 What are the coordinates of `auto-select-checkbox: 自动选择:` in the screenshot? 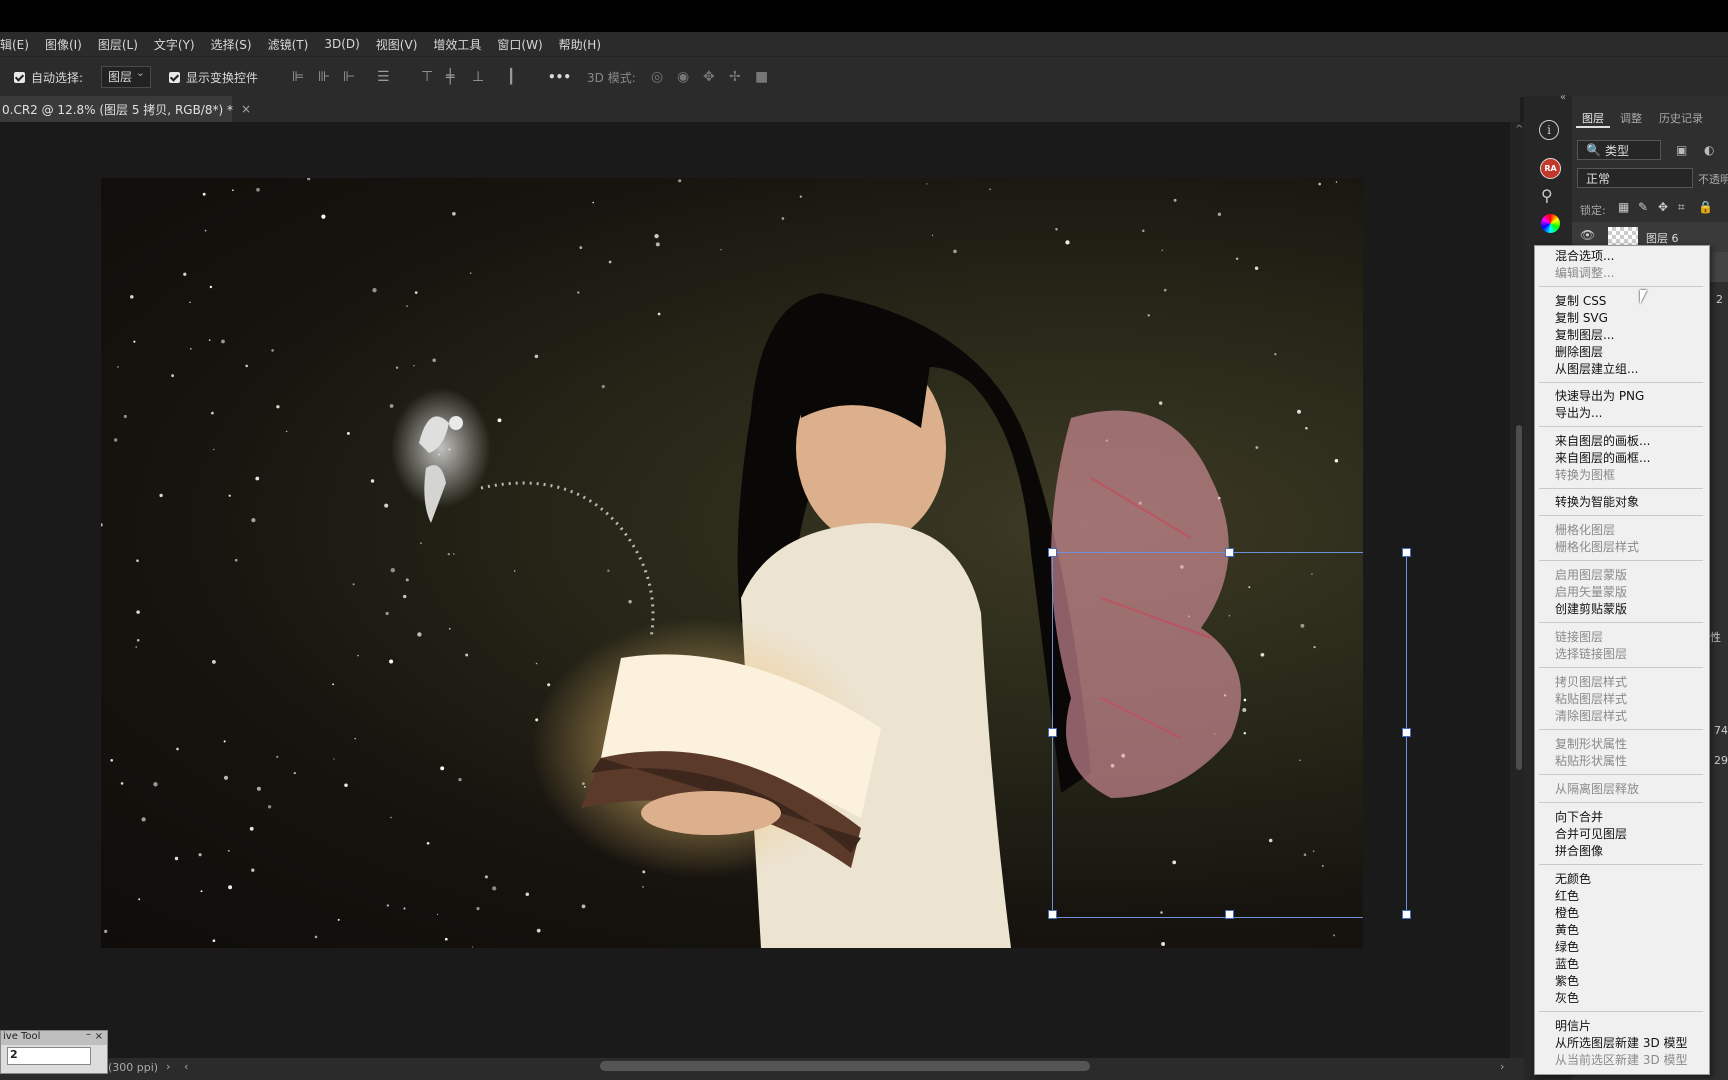 It's located at (48, 77).